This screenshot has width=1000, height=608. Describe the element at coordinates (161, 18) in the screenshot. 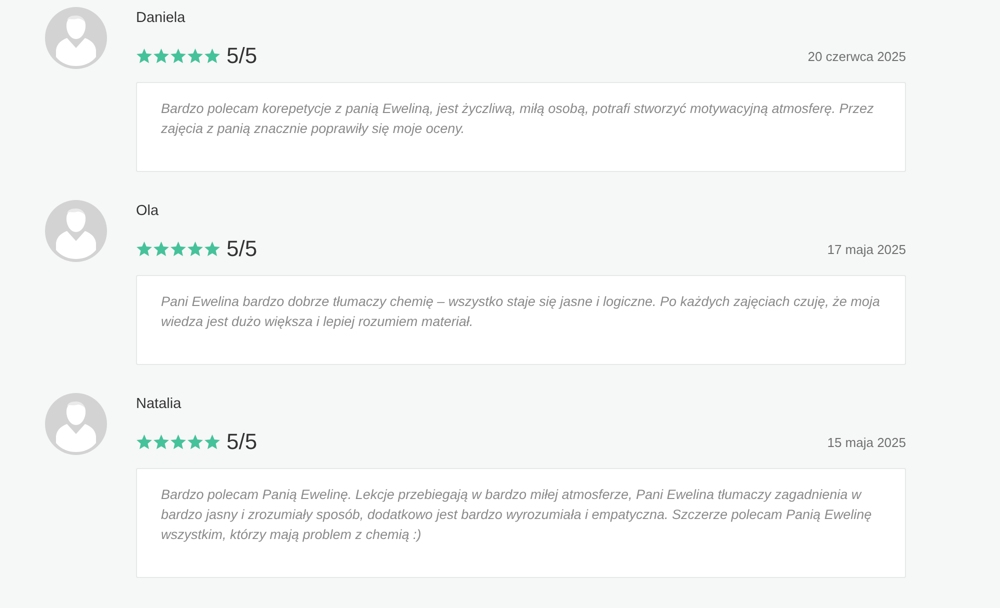

I see `reviewer-name: Daniela` at that location.